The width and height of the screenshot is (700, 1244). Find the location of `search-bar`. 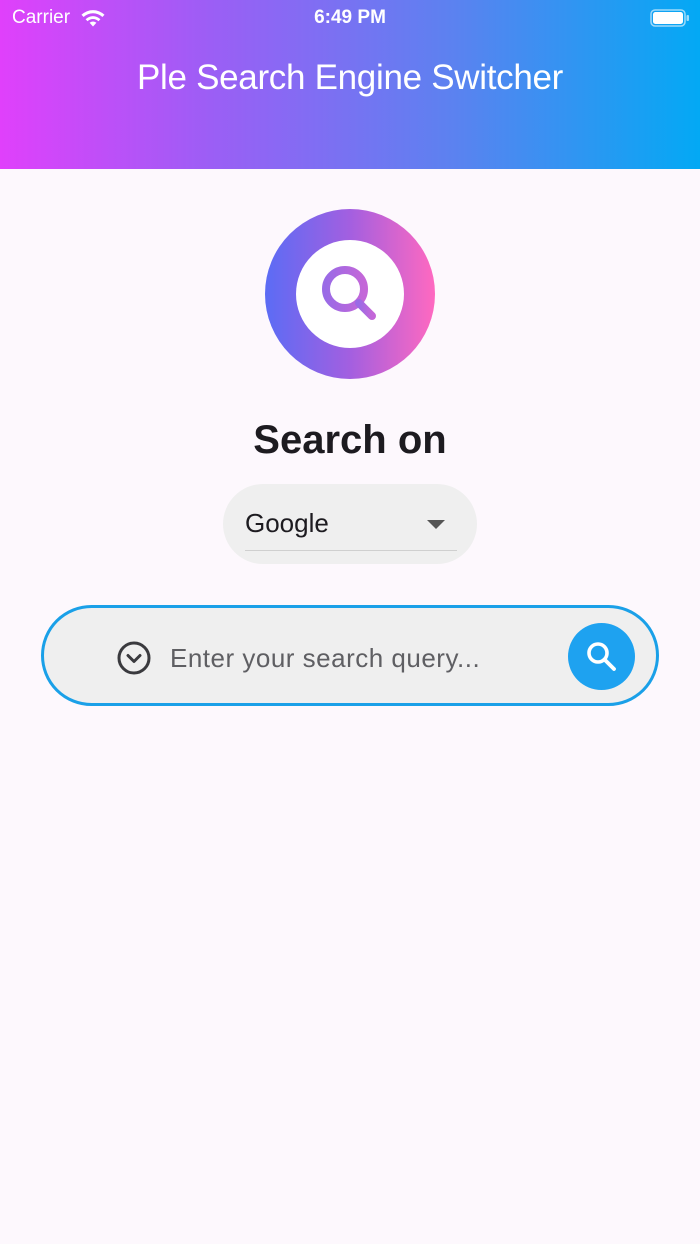

search-bar is located at coordinates (350, 655).